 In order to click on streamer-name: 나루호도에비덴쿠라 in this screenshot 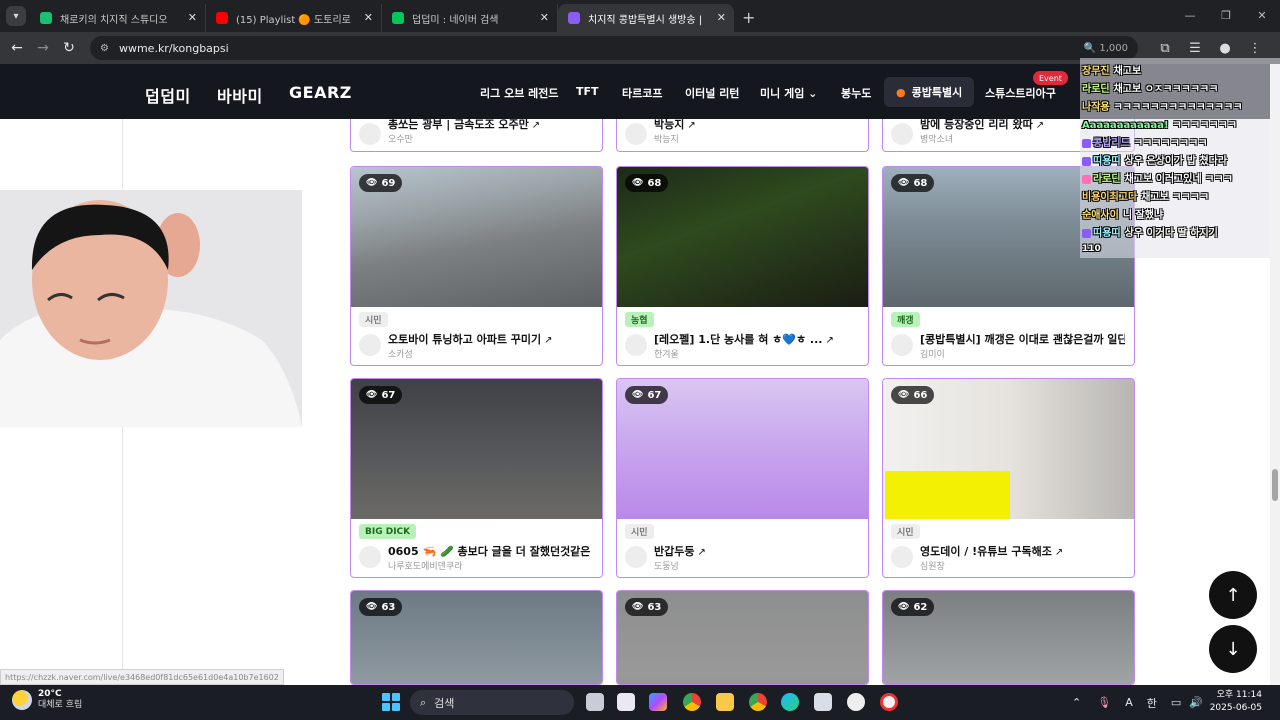, I will do `click(425, 567)`.